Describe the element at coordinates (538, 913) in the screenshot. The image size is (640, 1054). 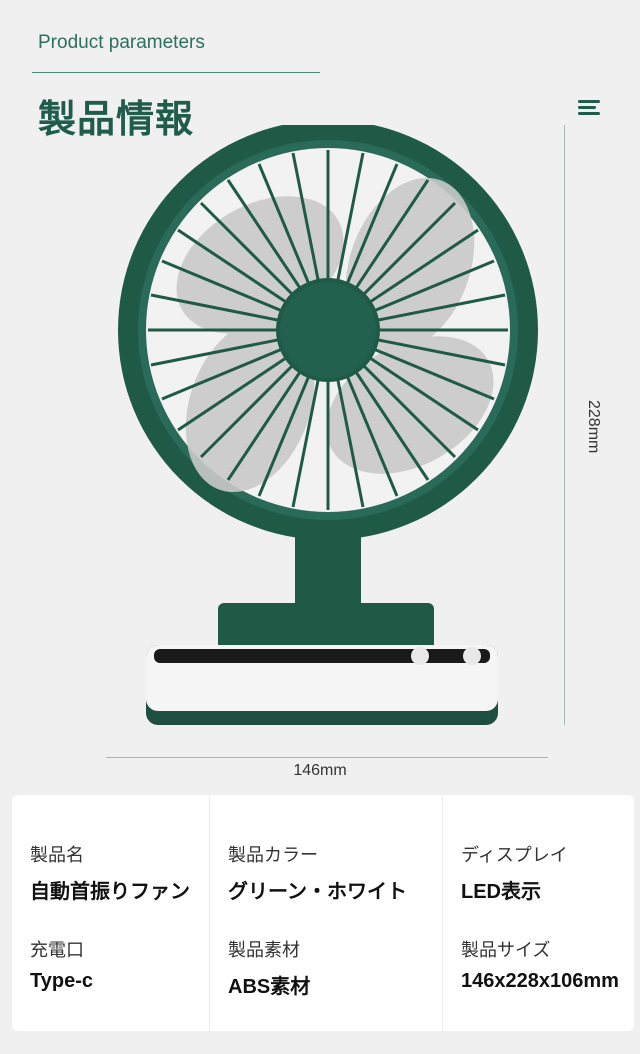
I see `params-column-3: ディスプレイ LED表示 製品サイズ 146x228x106mm` at that location.